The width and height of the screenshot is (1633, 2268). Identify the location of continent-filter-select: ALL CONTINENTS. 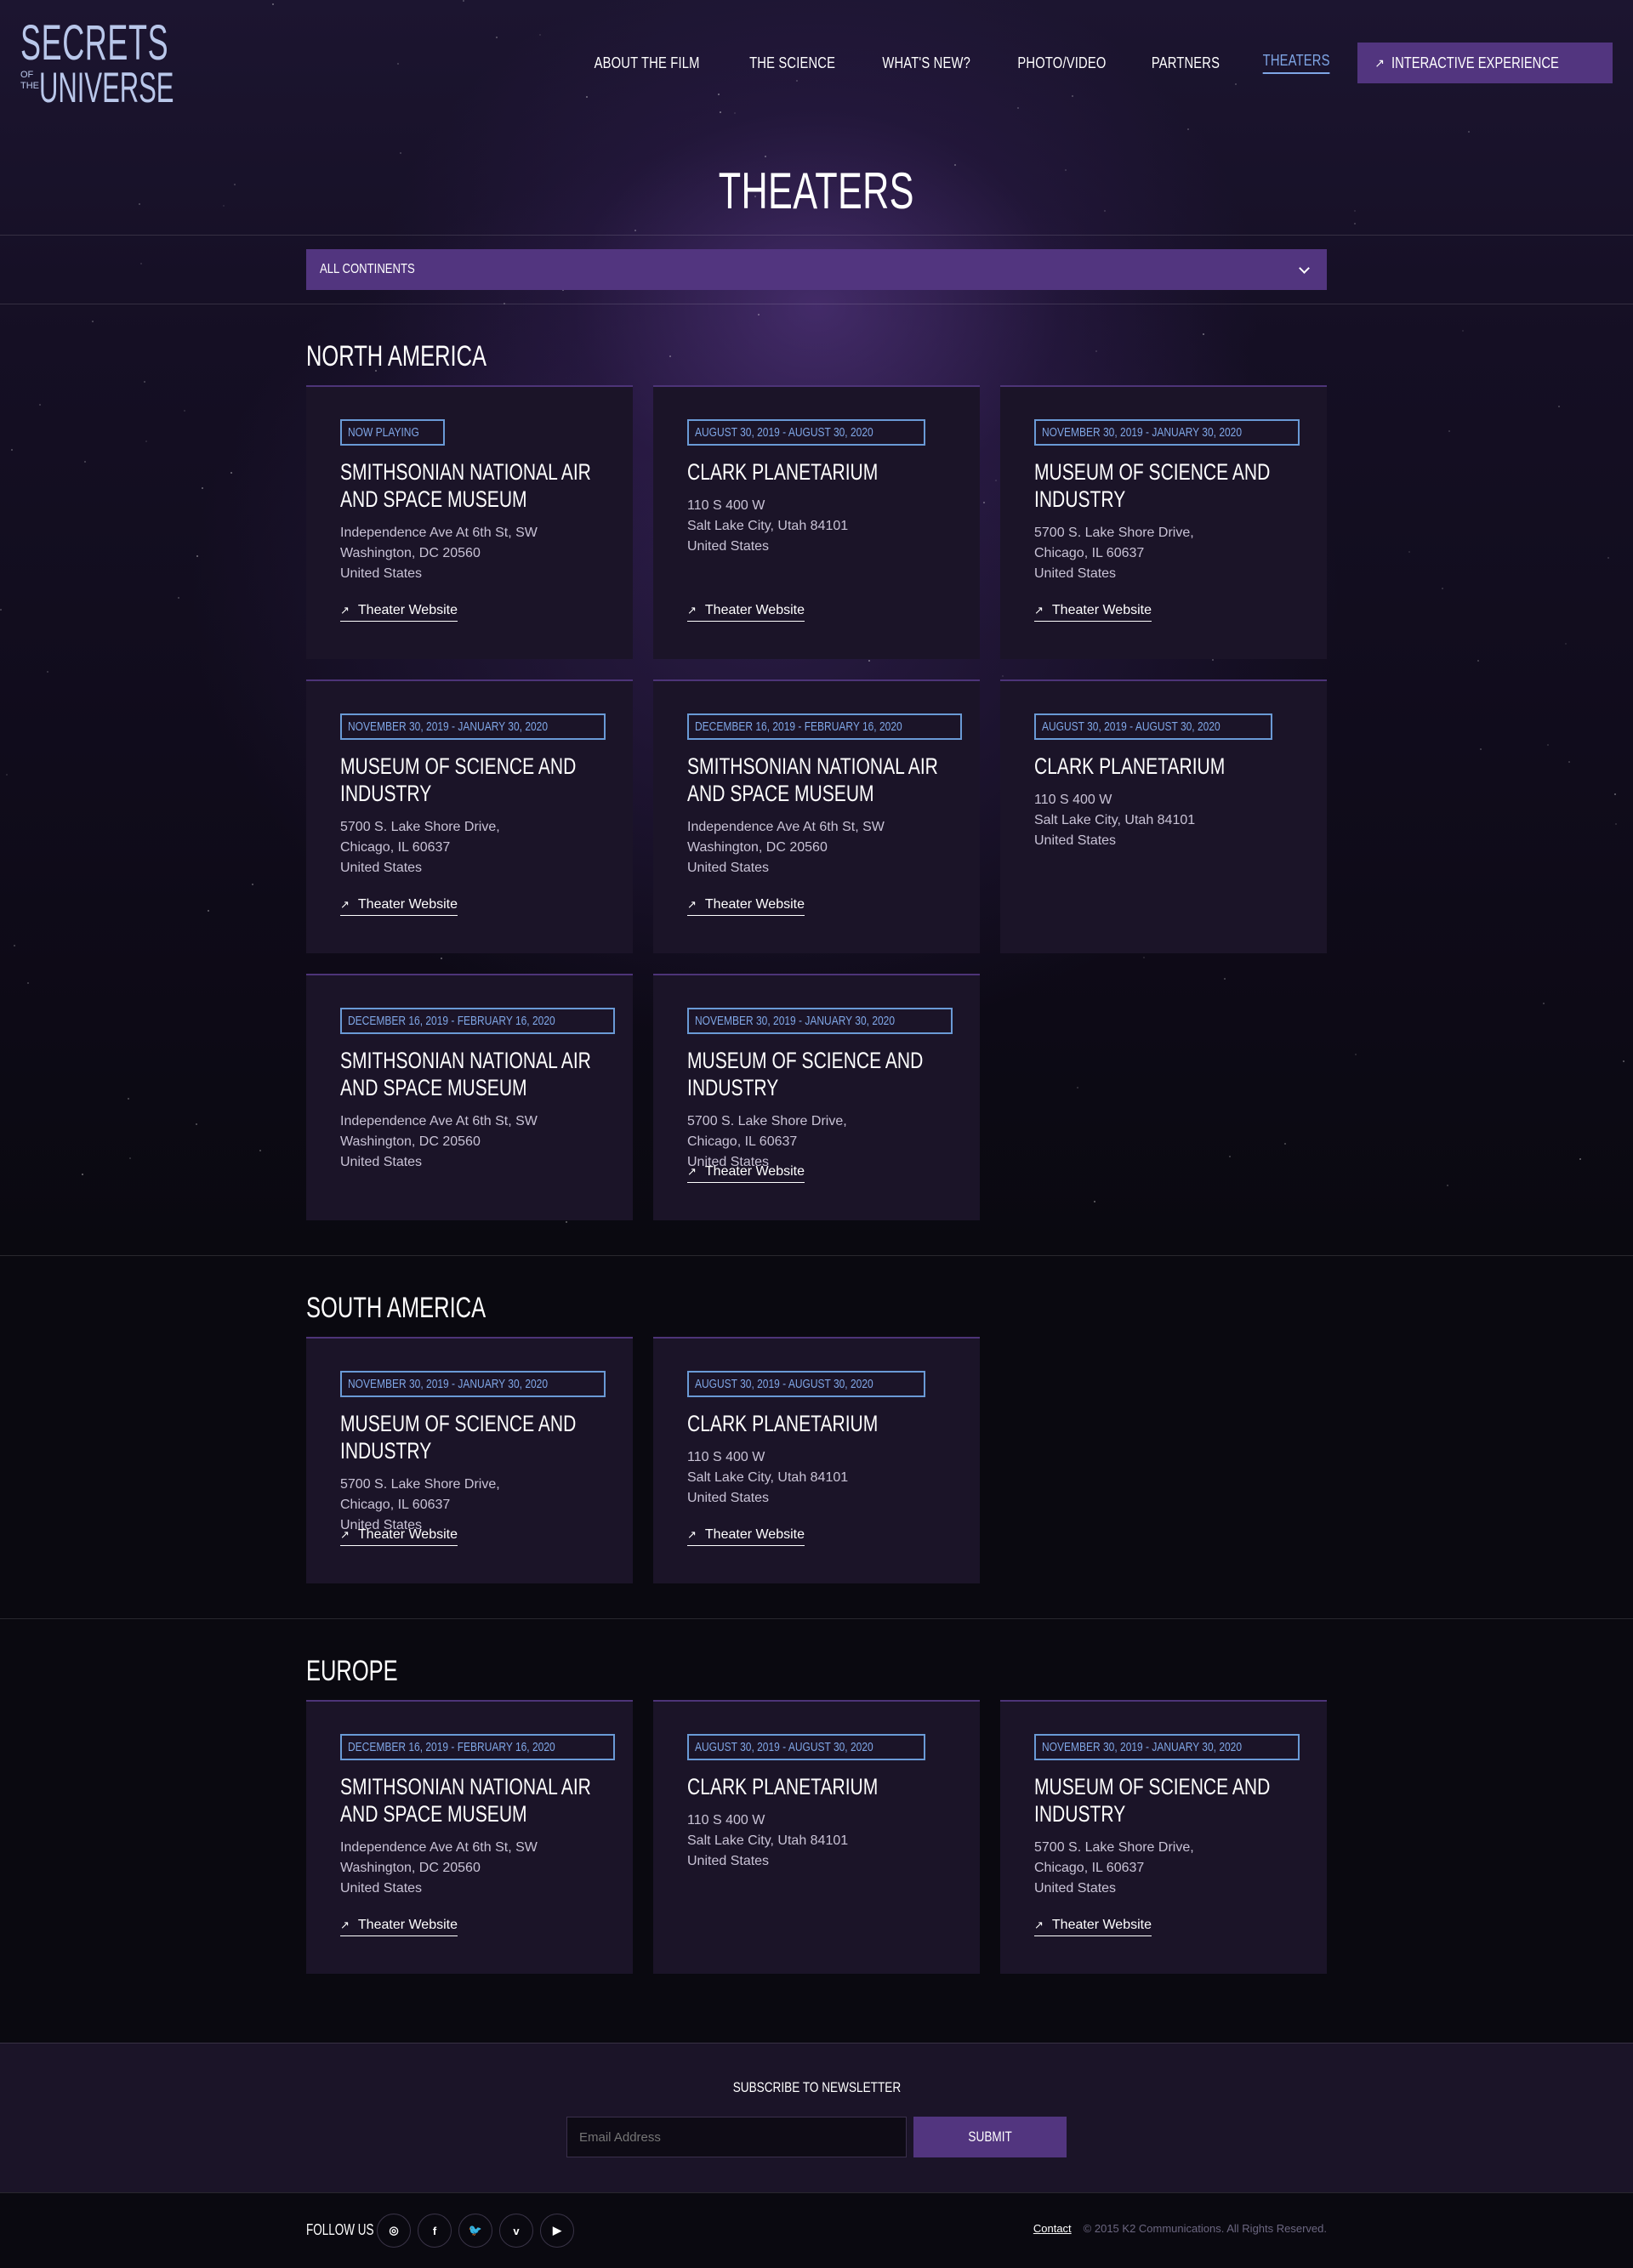
(816, 269).